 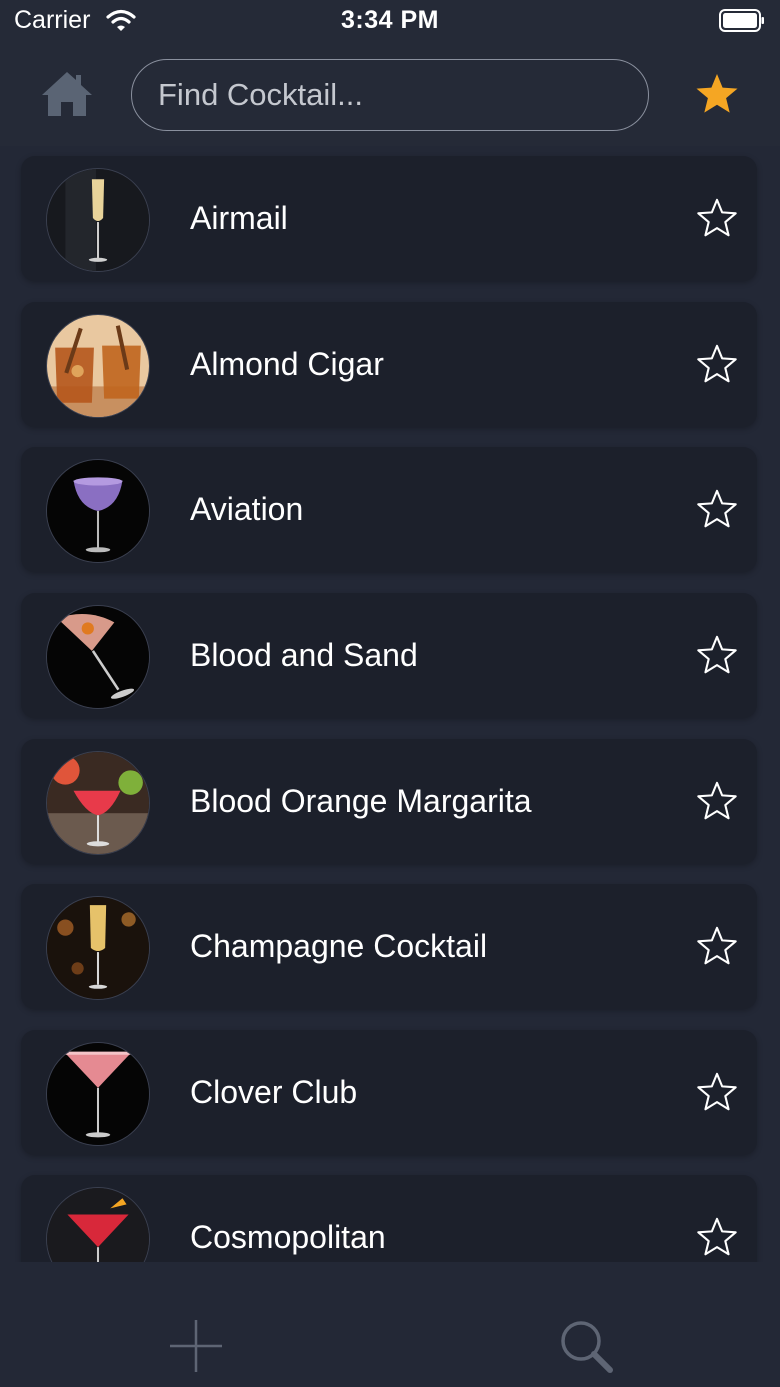 What do you see at coordinates (389, 509) in the screenshot?
I see `cocktail-card-aviation: Aviation` at bounding box center [389, 509].